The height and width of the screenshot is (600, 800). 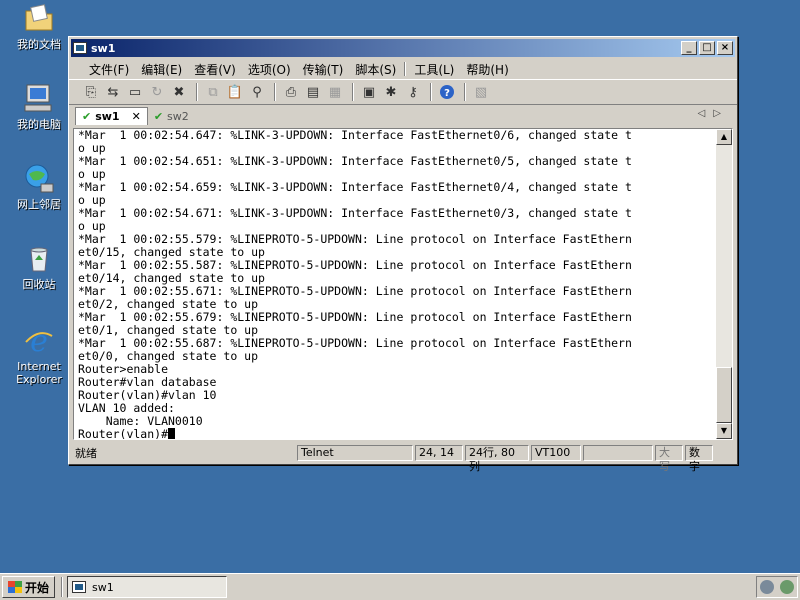 What do you see at coordinates (707, 48) in the screenshot?
I see `maximize-button: □` at bounding box center [707, 48].